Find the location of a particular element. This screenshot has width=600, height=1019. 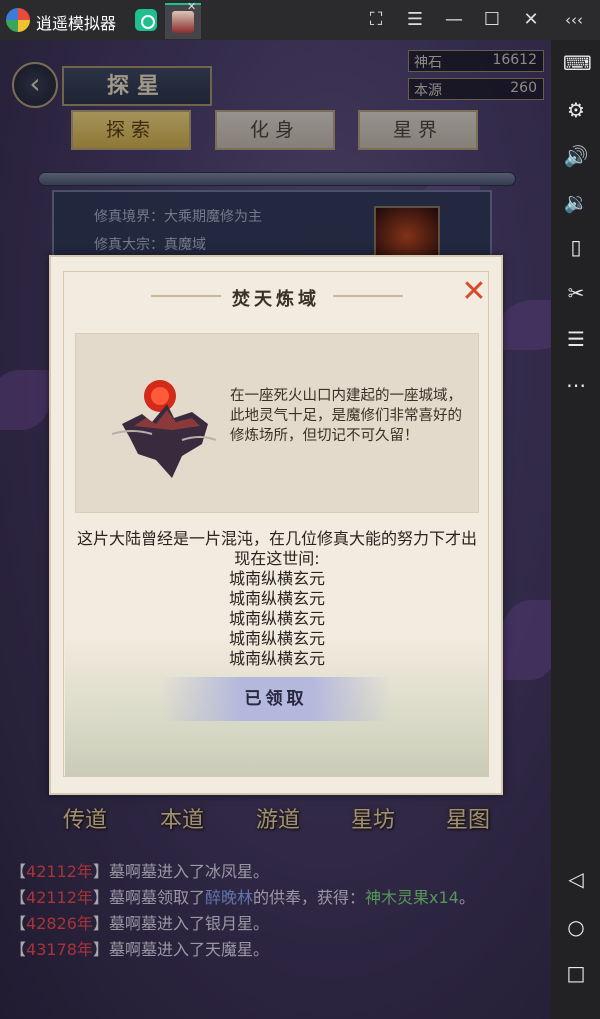

modal-title: 焚天炼域 is located at coordinates (276, 299).